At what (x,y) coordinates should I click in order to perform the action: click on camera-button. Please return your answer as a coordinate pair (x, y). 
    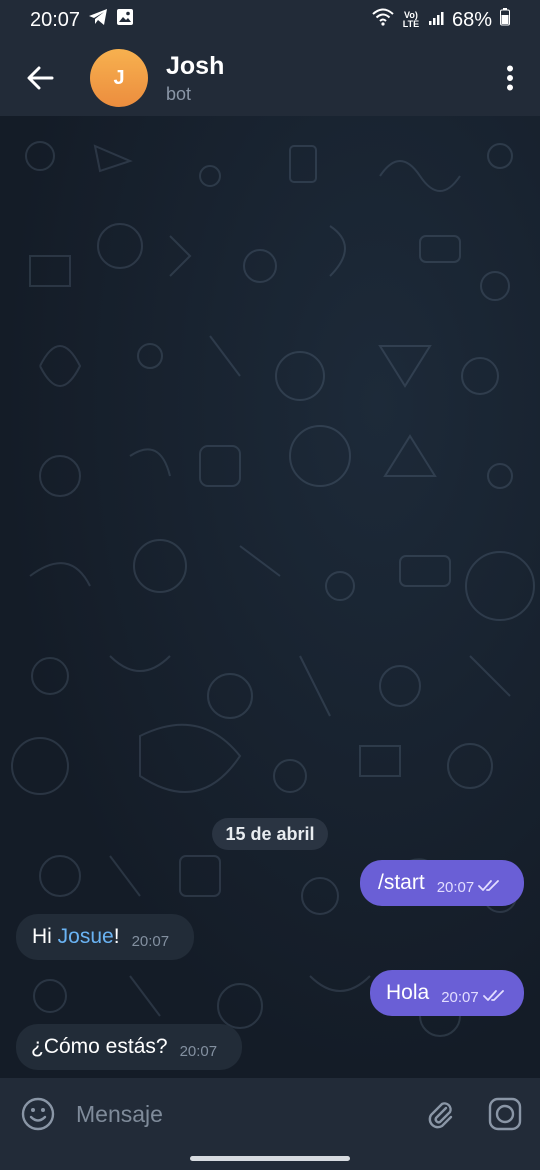
    Looking at the image, I should click on (505, 1114).